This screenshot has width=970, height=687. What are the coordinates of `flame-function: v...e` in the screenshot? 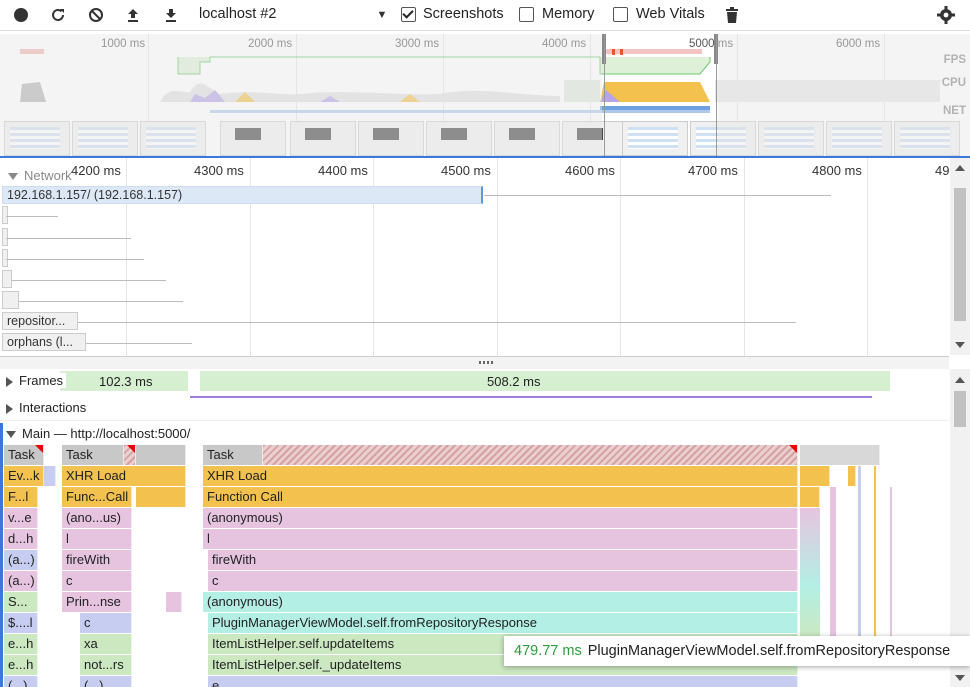 It's located at (21, 518).